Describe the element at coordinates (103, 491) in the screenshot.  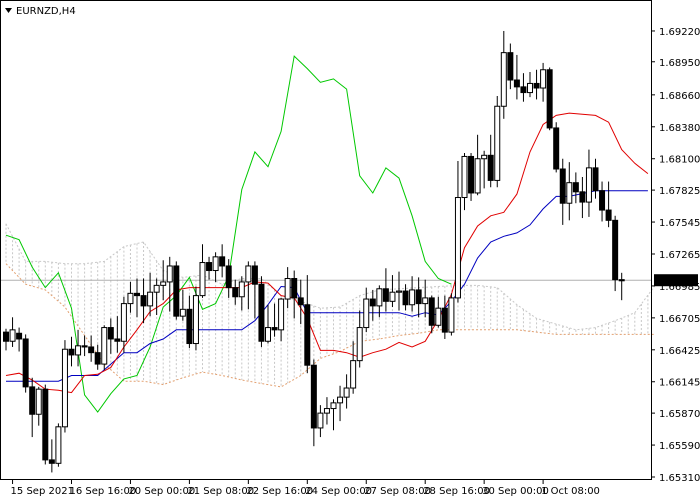
I see `time-tick-label: 16 Sep 16:00` at that location.